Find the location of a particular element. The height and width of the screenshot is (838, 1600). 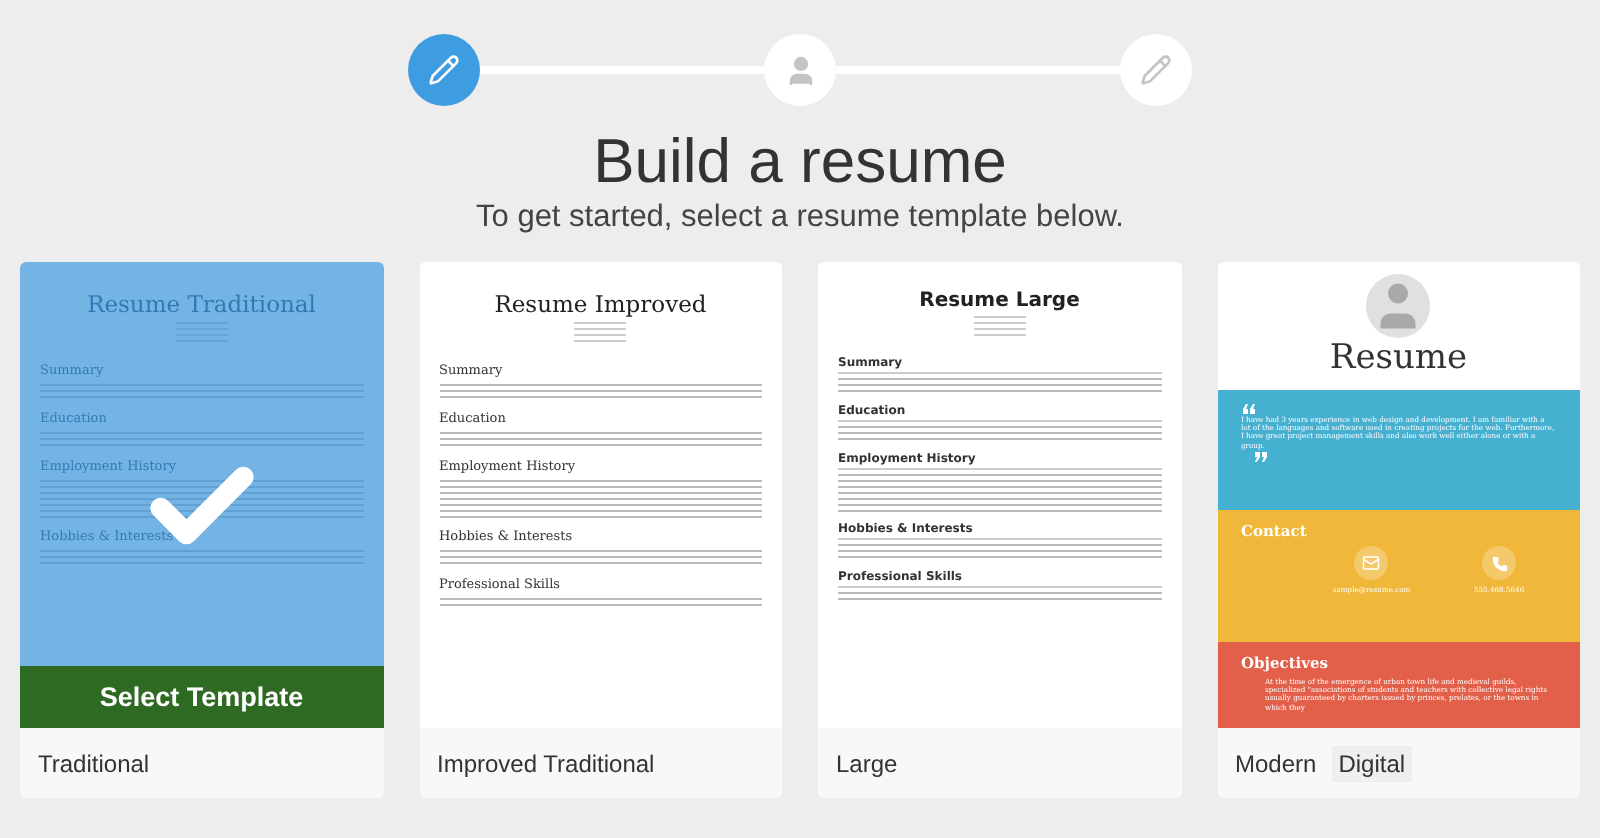

resume-title: Resume Large is located at coordinates (999, 301).